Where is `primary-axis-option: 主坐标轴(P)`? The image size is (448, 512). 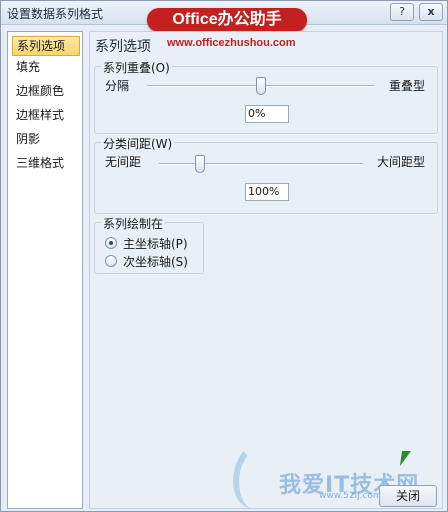
primary-axis-option: 主坐标轴(P) is located at coordinates (153, 243).